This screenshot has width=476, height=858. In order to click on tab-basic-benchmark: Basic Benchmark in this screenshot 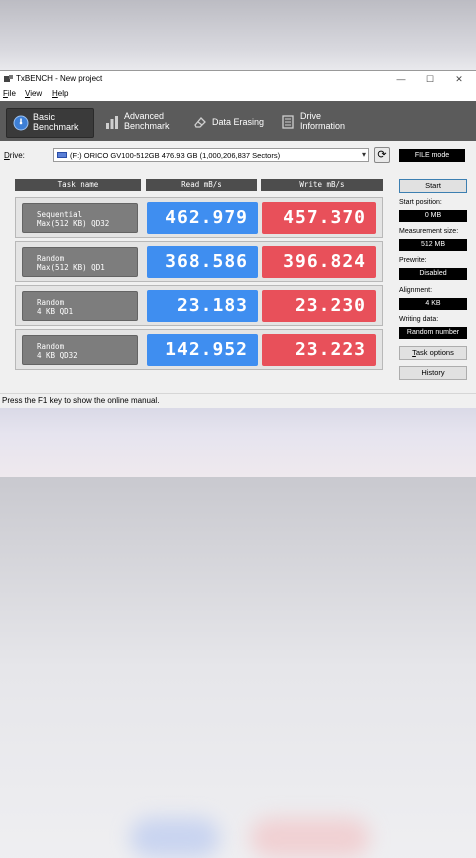, I will do `click(50, 123)`.